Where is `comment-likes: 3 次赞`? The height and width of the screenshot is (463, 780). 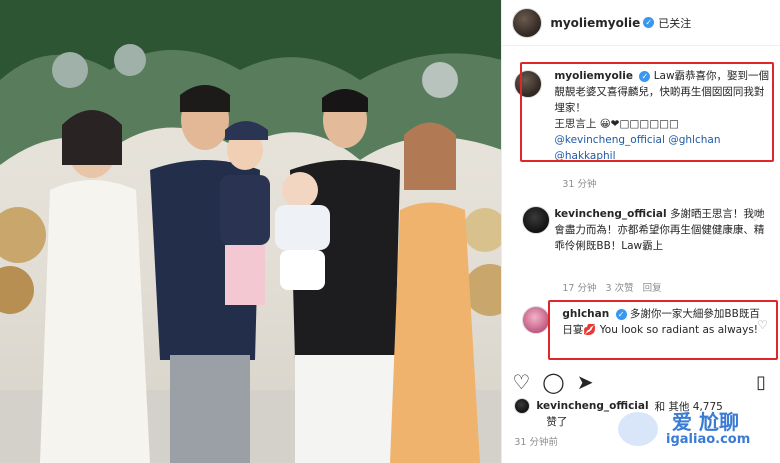
comment-likes: 3 次赞 is located at coordinates (620, 288).